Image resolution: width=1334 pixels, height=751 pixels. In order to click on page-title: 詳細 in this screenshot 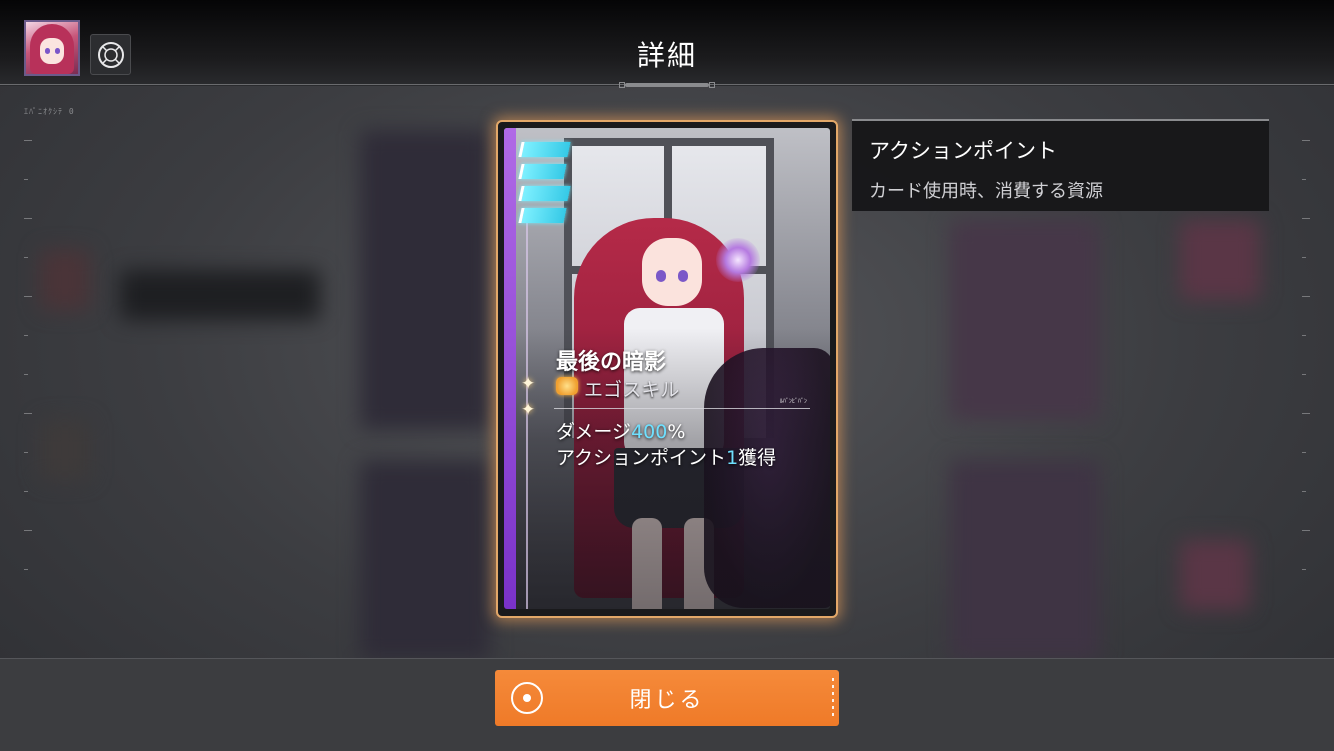, I will do `click(666, 55)`.